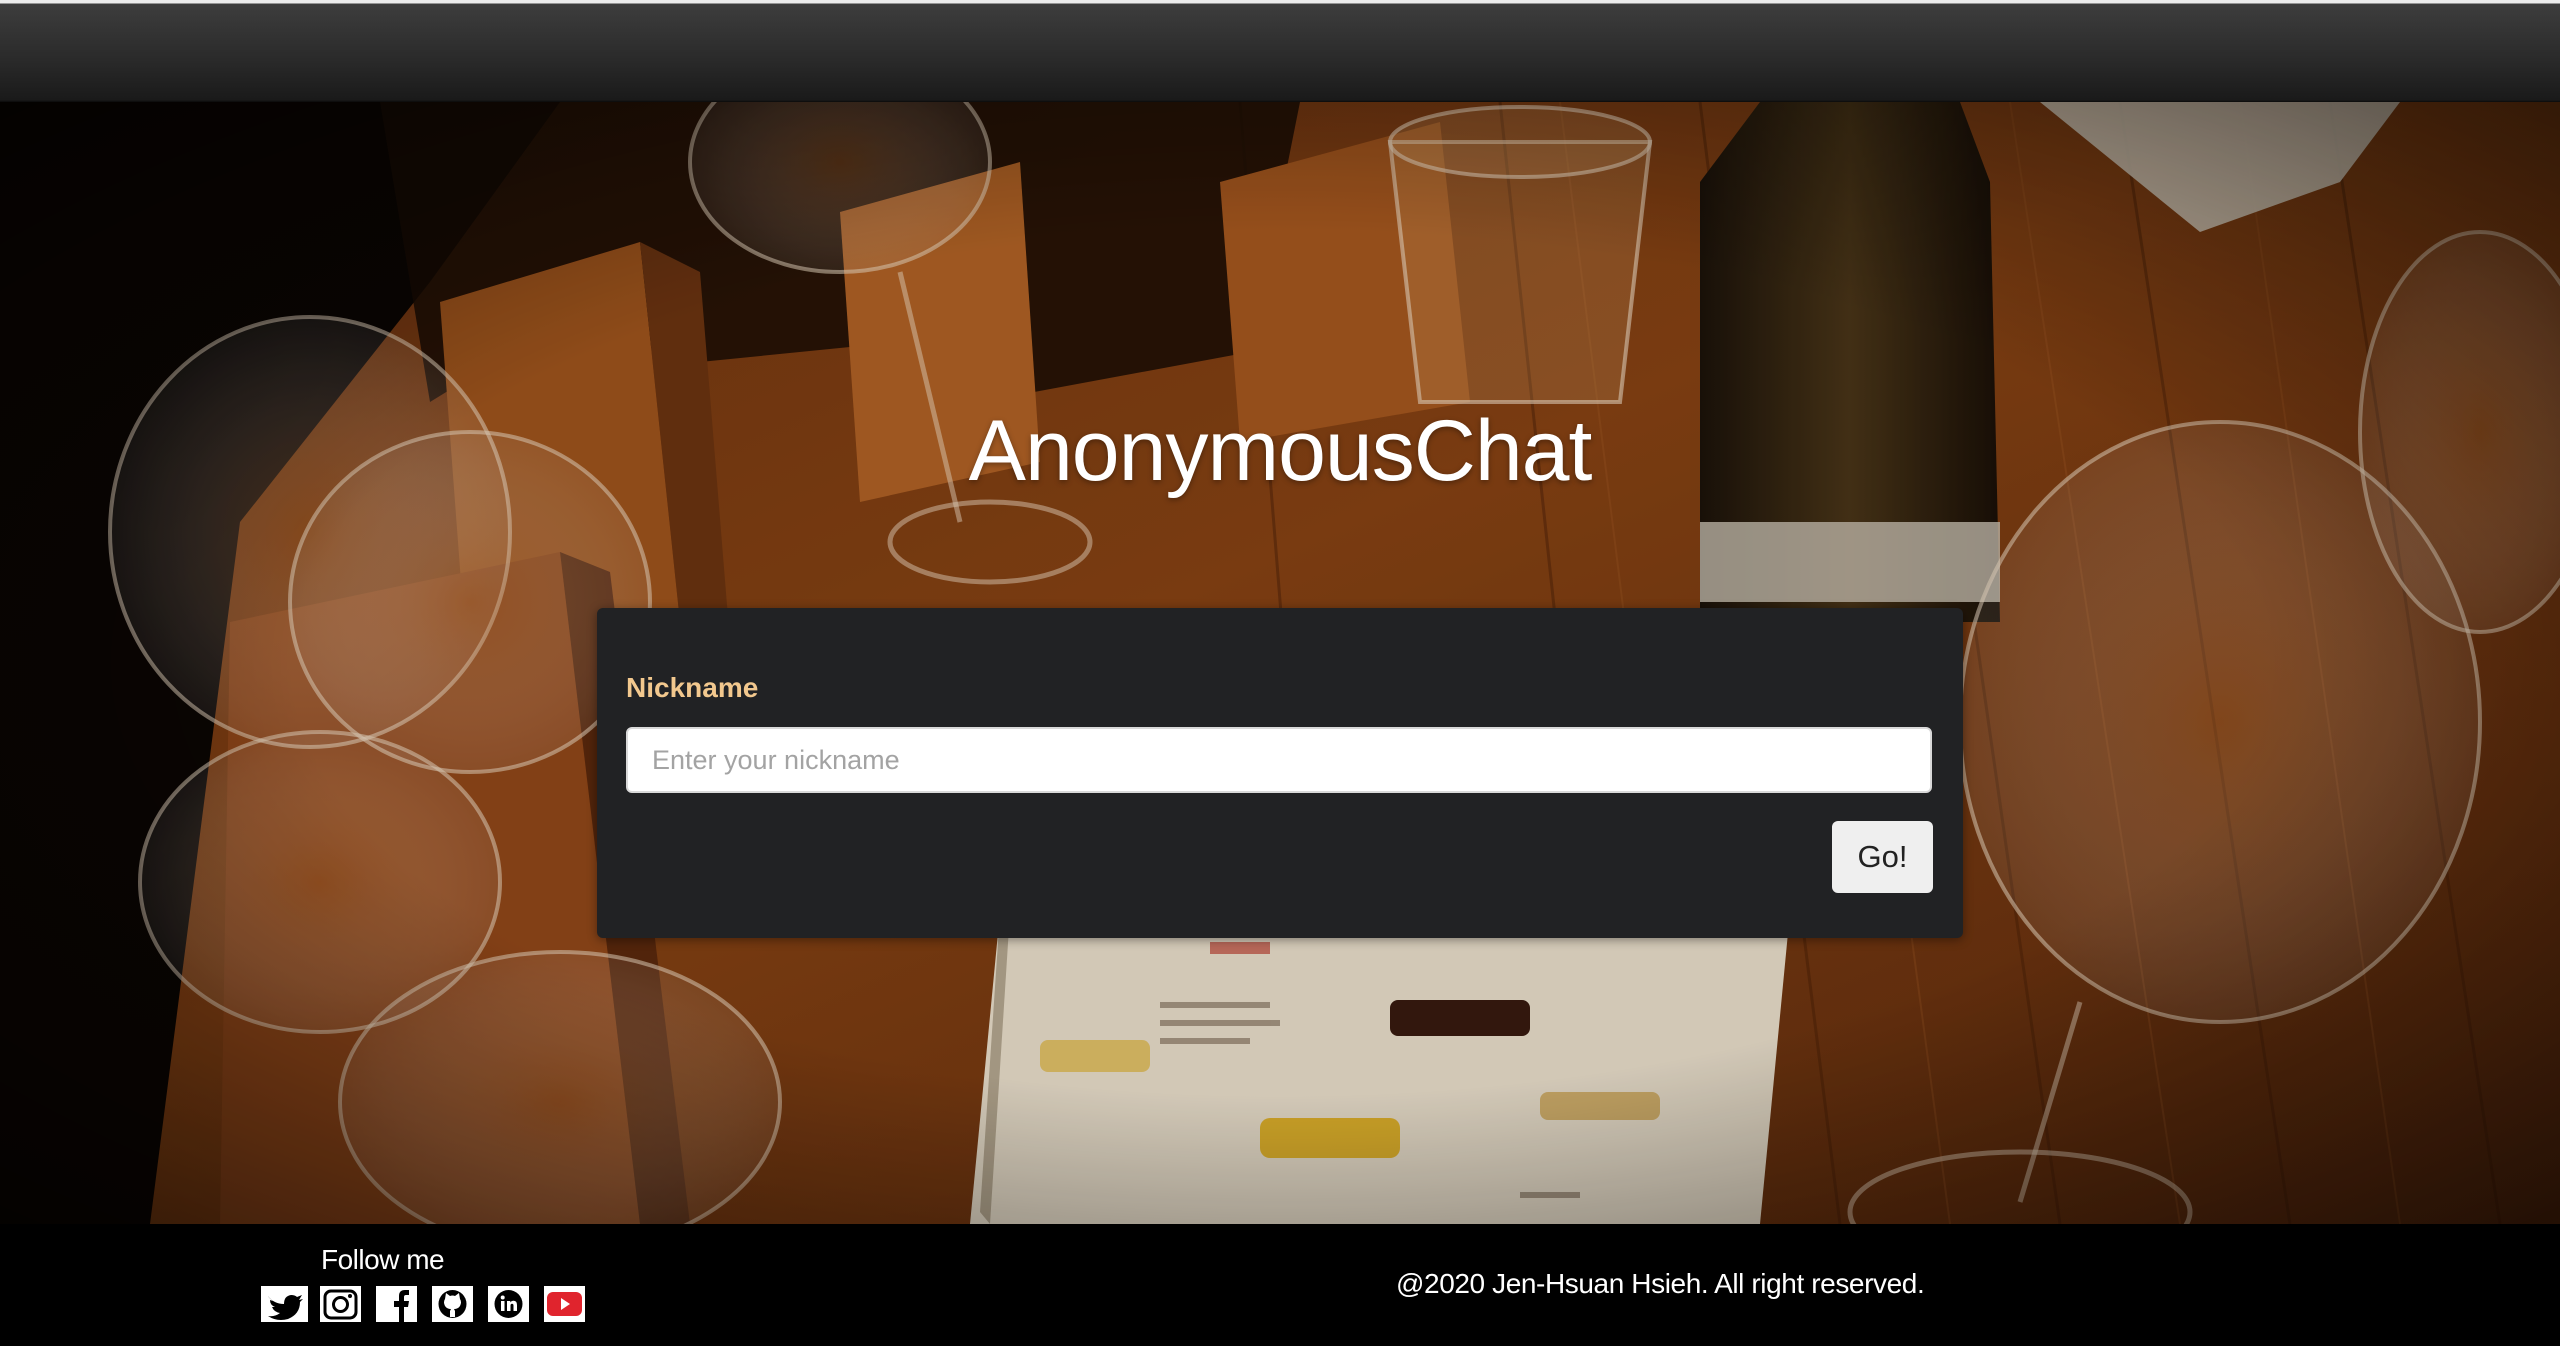 The height and width of the screenshot is (1346, 2560). Describe the element at coordinates (340, 1304) in the screenshot. I see `instagram-icon` at that location.